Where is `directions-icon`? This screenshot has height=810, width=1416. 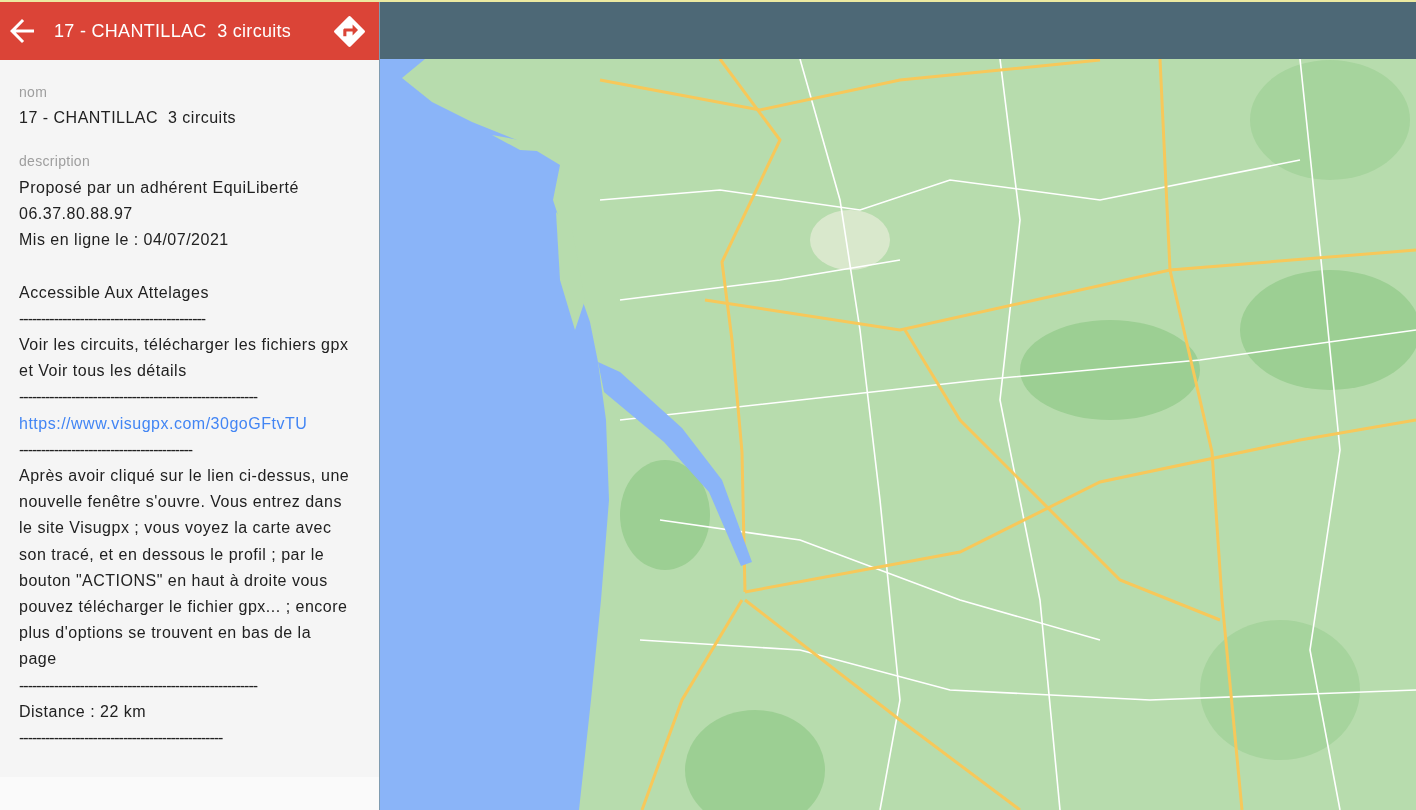
directions-icon is located at coordinates (349, 31).